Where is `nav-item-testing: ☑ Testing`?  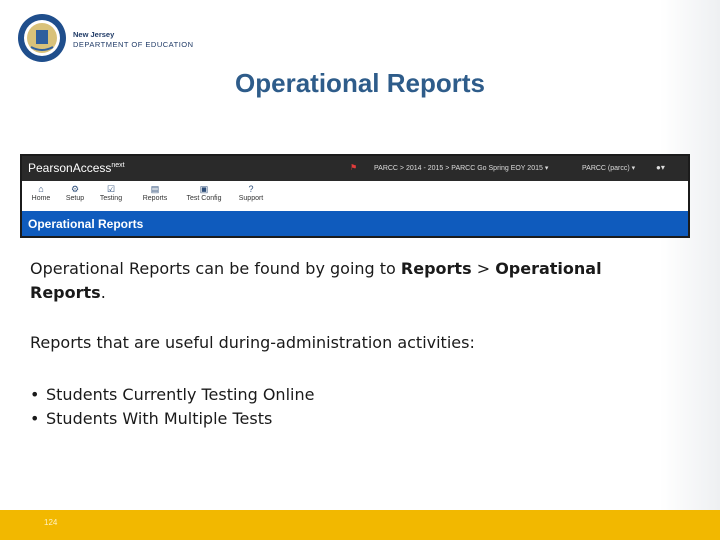 nav-item-testing: ☑ Testing is located at coordinates (111, 193).